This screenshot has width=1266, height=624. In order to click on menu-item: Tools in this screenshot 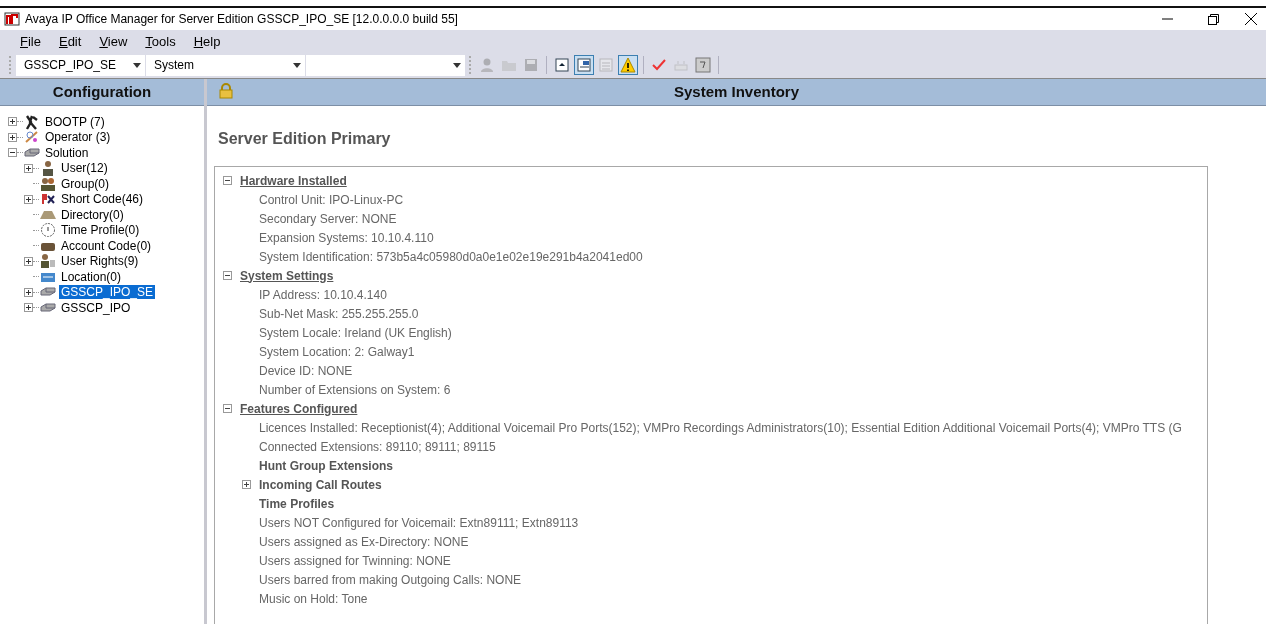, I will do `click(160, 41)`.